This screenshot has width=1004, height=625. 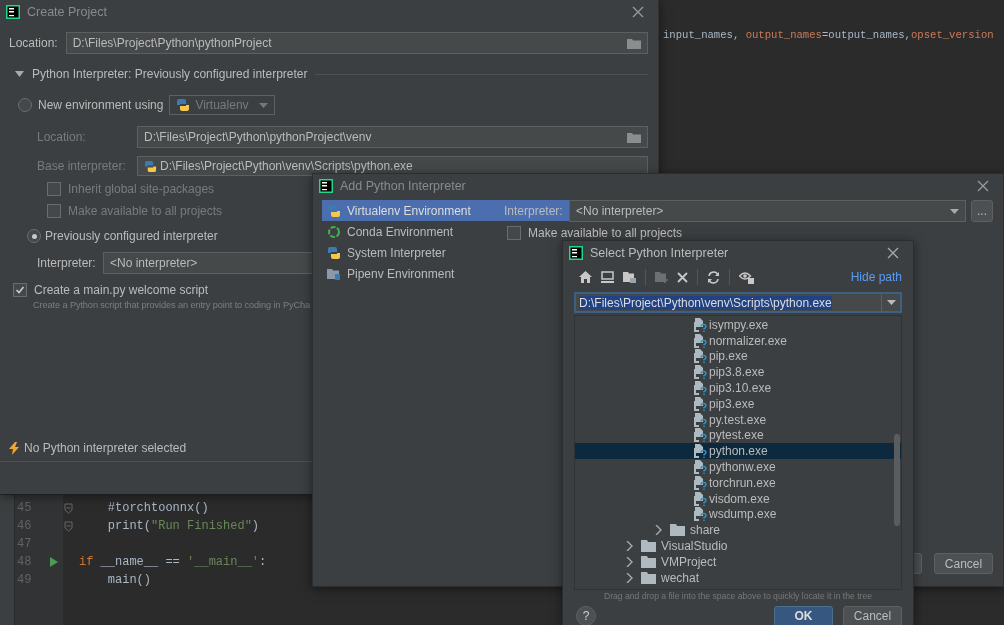 I want to click on folder-item: VMProject, so click(x=738, y=561).